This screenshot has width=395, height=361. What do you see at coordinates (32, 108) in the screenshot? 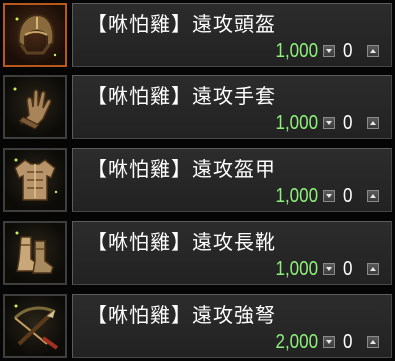
I see `glove-icon` at bounding box center [32, 108].